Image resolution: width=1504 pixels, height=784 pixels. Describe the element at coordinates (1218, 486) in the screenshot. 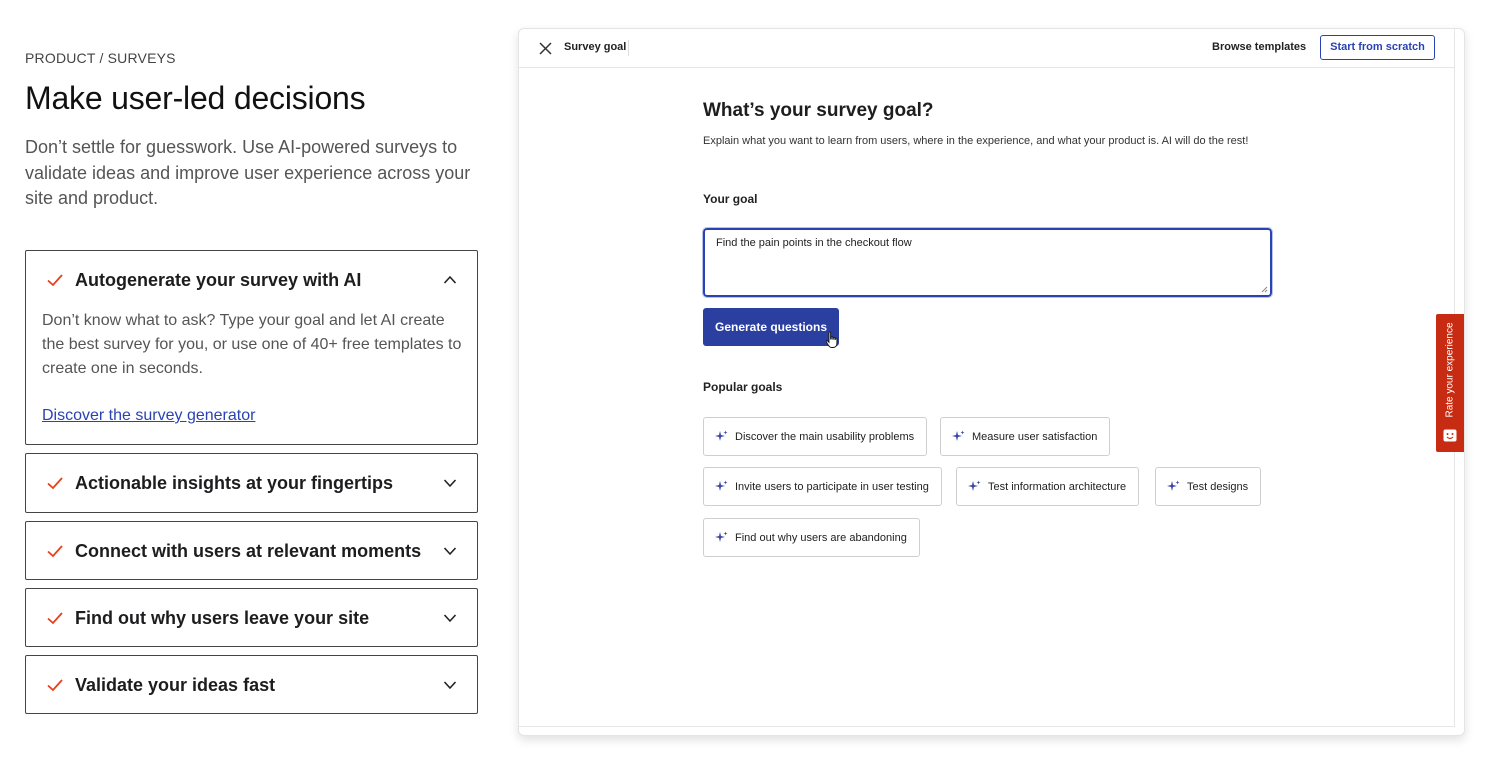

I see `chip-label: Test designs` at that location.